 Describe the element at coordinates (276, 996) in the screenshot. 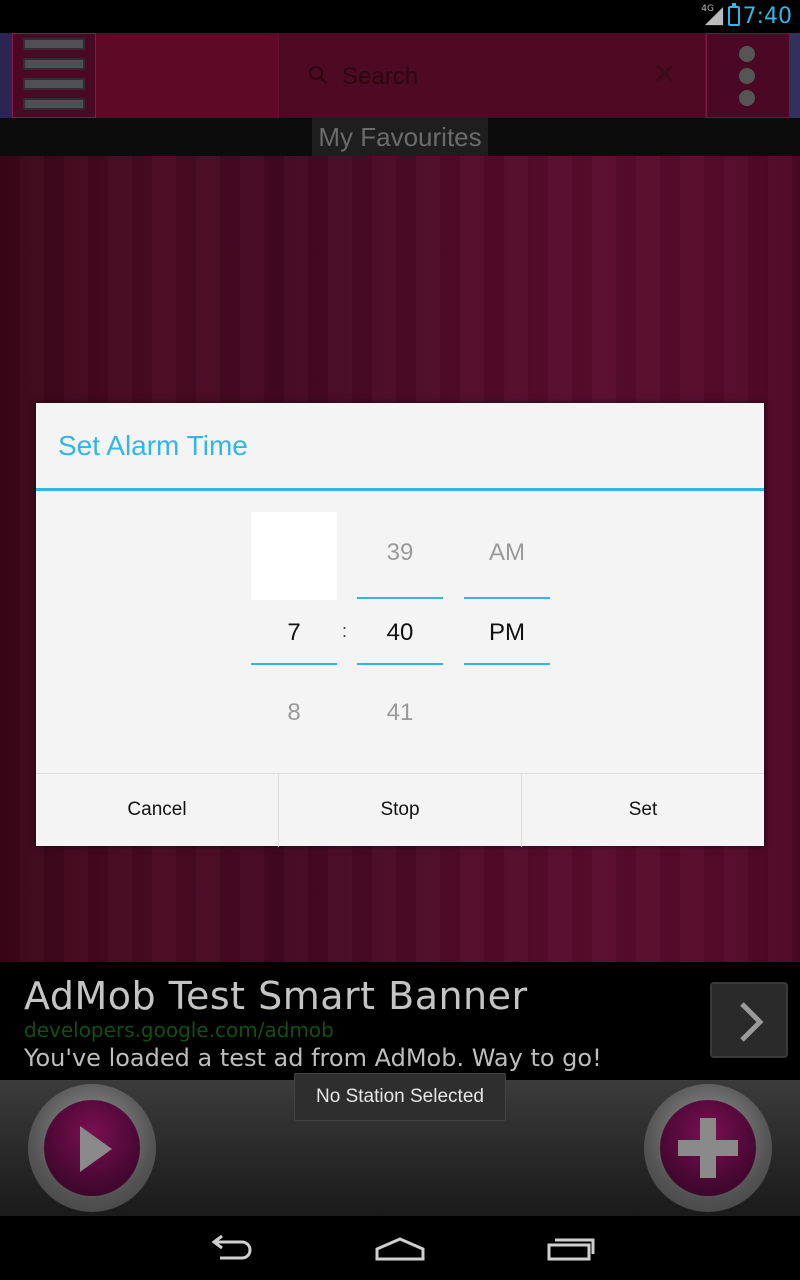

I see `ad-title: AdMob Test Smart Banner` at that location.